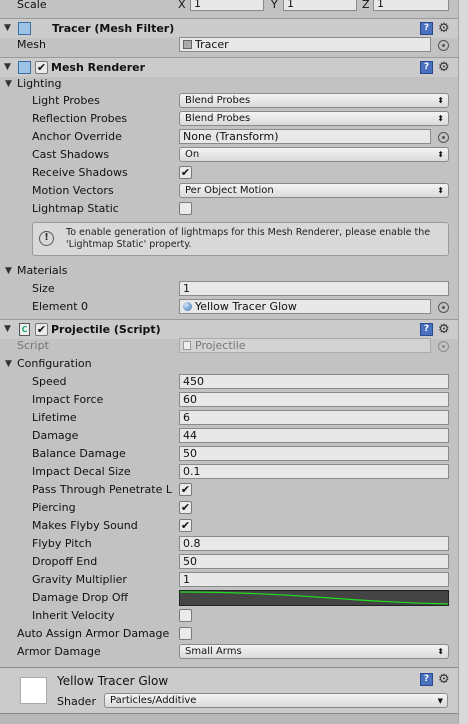  What do you see at coordinates (229, 329) in the screenshot?
I see `projectile-header: ▼ C ✔ Projectile (Script) ? ⚙` at bounding box center [229, 329].